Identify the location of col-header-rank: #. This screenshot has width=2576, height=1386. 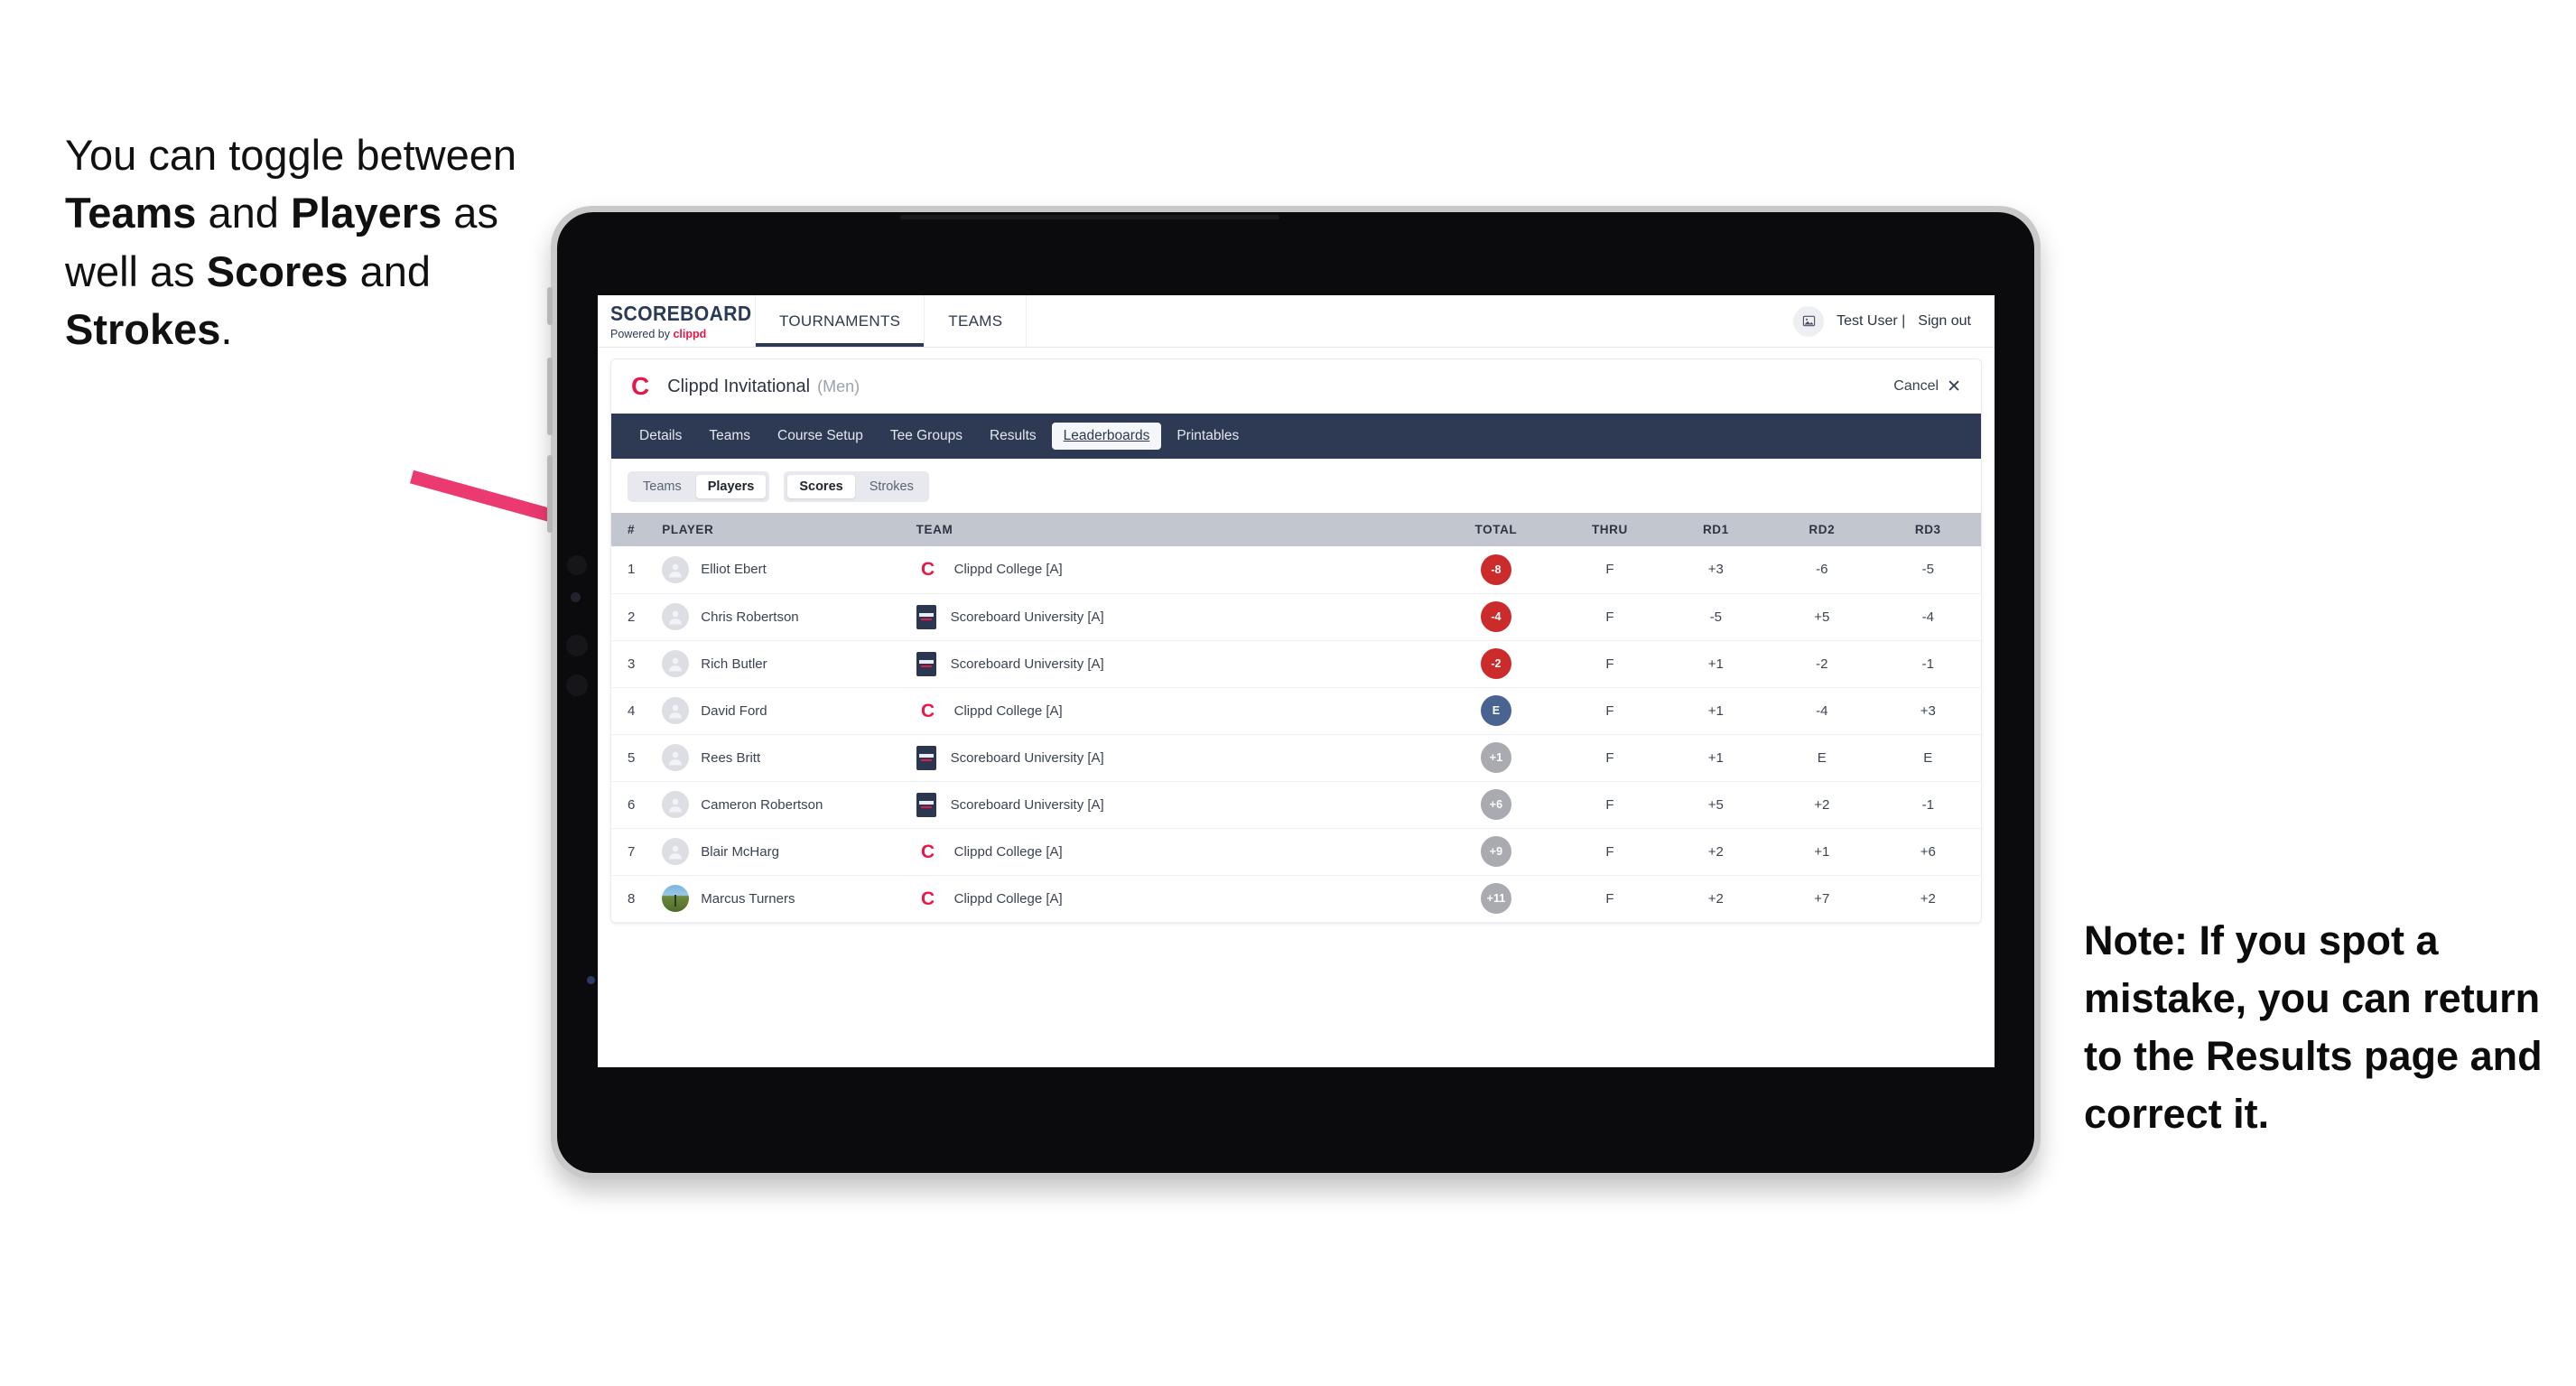
(637, 529).